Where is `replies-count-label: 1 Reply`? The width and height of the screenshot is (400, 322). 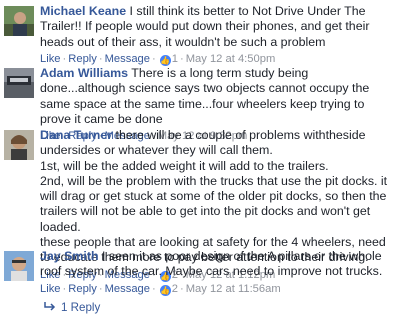
replies-count-label: 1 Reply is located at coordinates (80, 307).